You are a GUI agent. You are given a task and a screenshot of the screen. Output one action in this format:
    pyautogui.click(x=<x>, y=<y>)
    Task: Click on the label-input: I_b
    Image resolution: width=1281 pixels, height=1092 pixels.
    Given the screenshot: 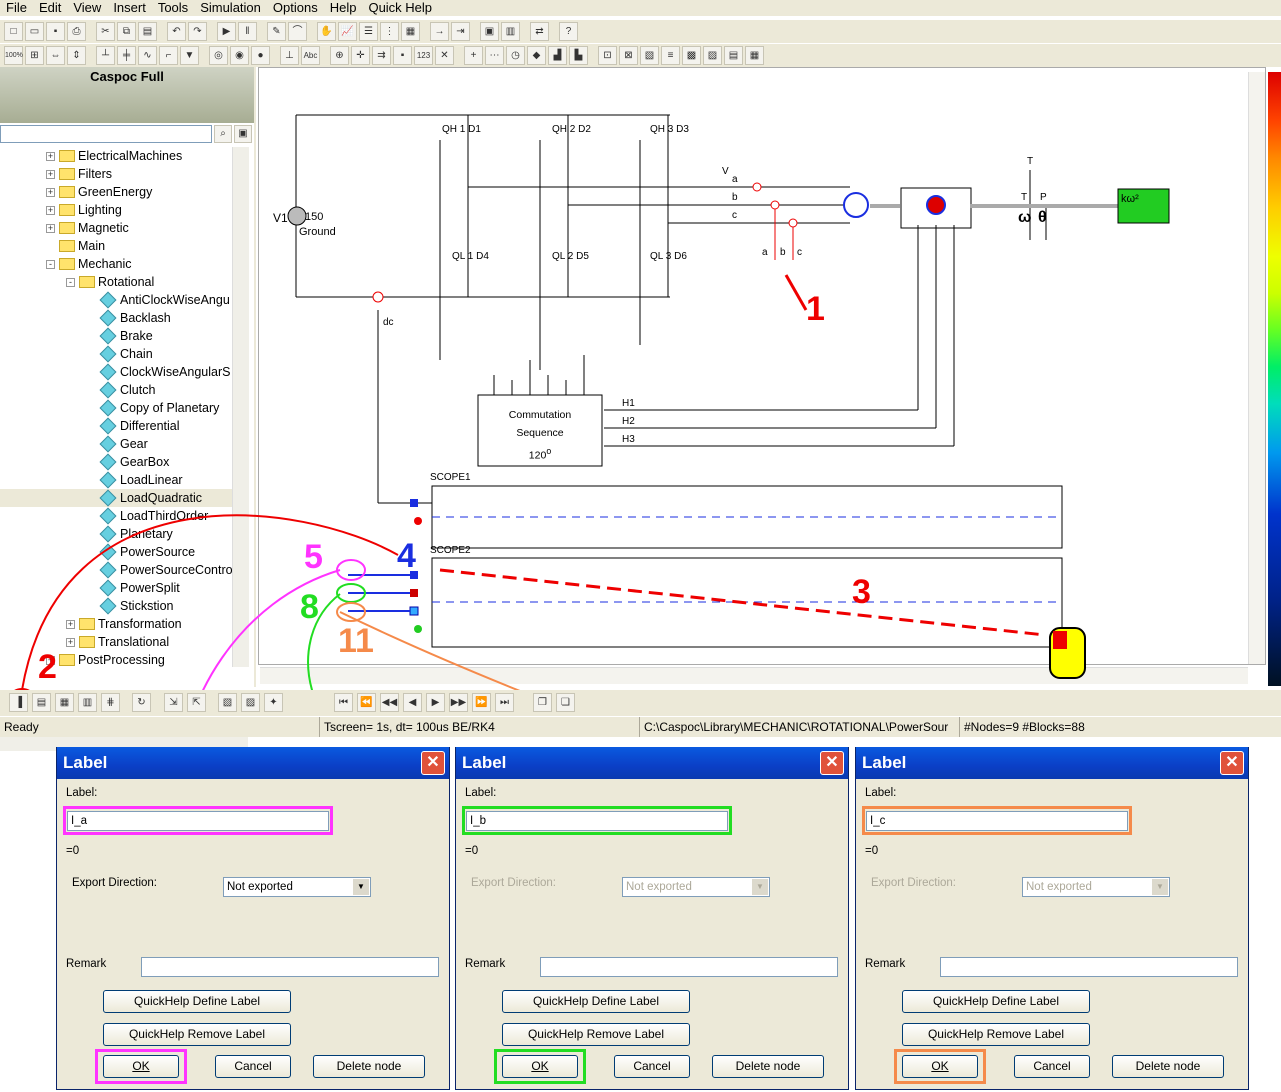 What is the action you would take?
    pyautogui.click(x=597, y=821)
    